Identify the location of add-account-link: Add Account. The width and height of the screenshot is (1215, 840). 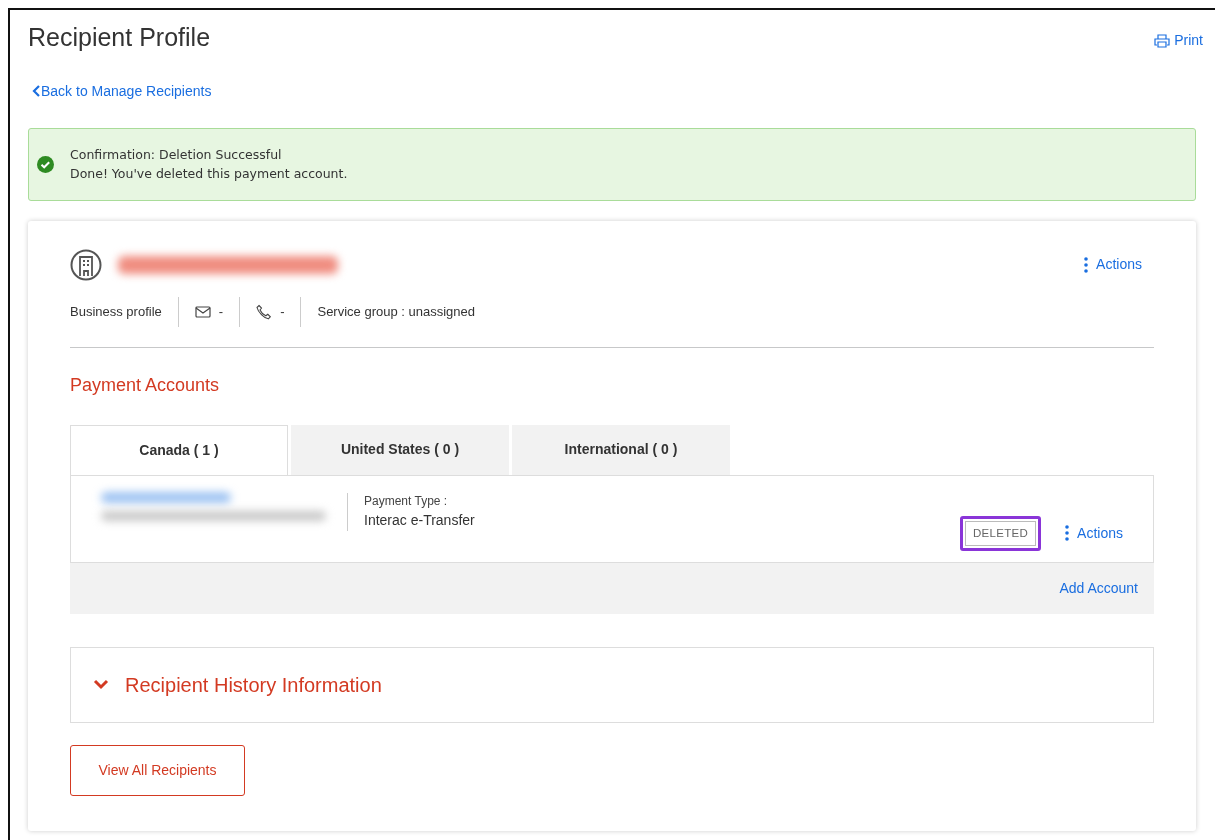
(1098, 588).